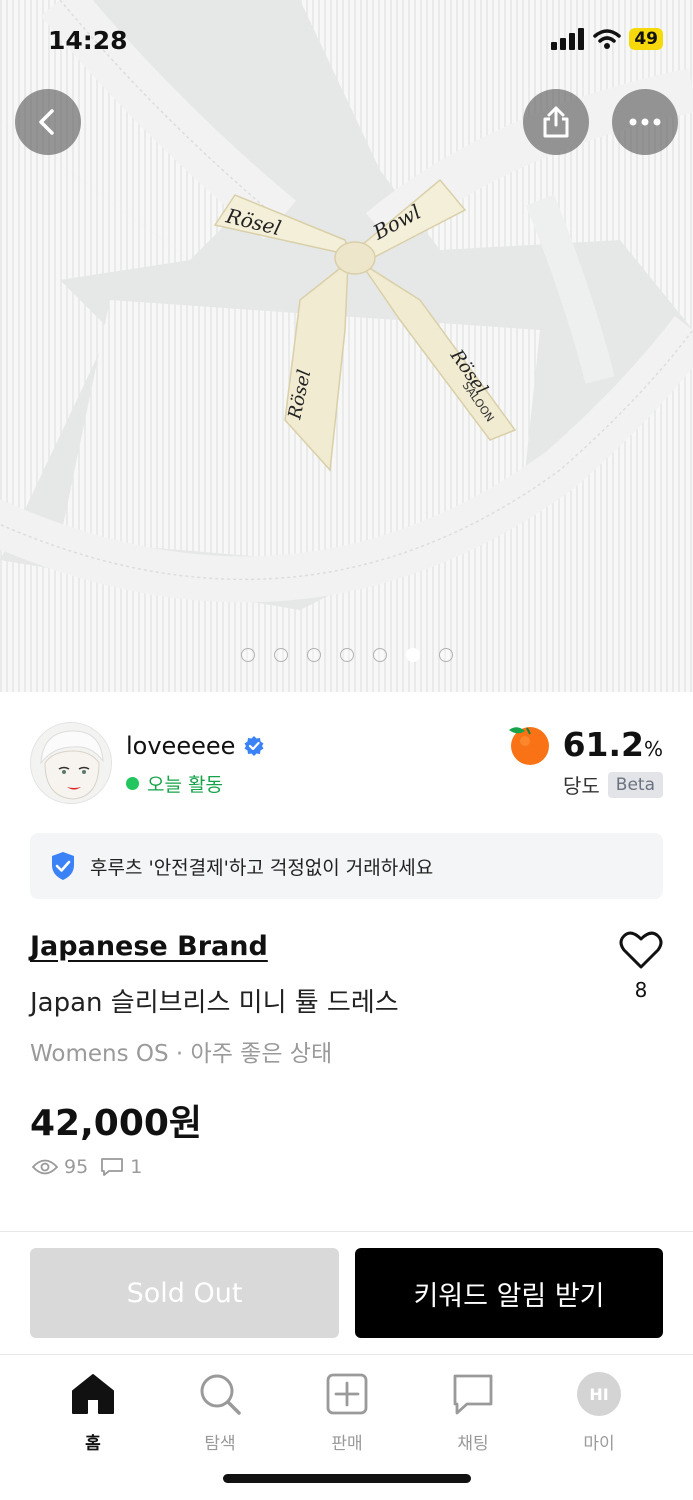 This screenshot has width=693, height=1500. What do you see at coordinates (635, 784) in the screenshot?
I see `beta-badge: Beta` at bounding box center [635, 784].